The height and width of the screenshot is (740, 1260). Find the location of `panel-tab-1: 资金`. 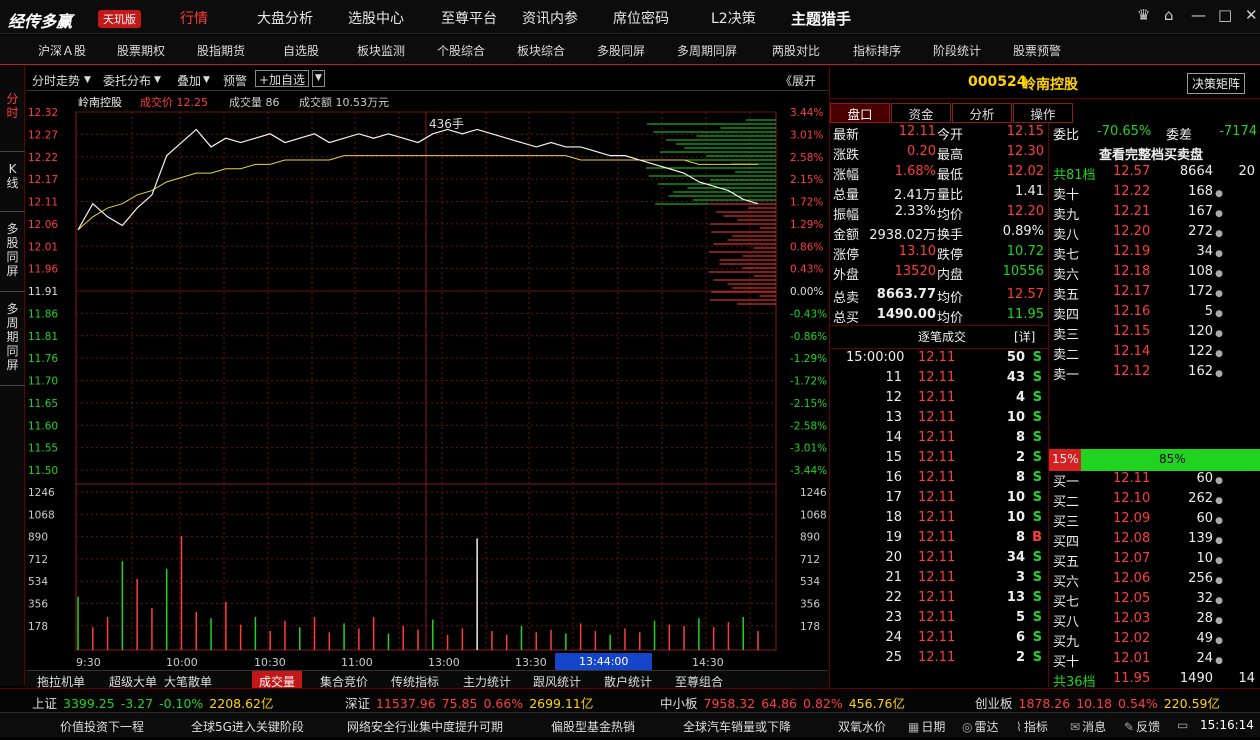

panel-tab-1: 资金 is located at coordinates (921, 113).